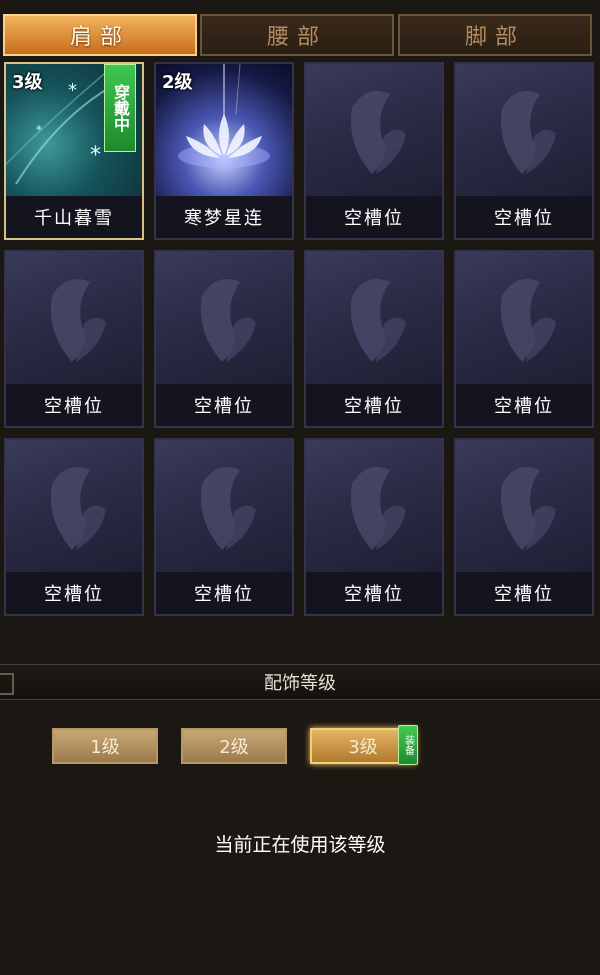 The height and width of the screenshot is (975, 600). Describe the element at coordinates (297, 35) in the screenshot. I see `tab-waist: 腰部` at that location.